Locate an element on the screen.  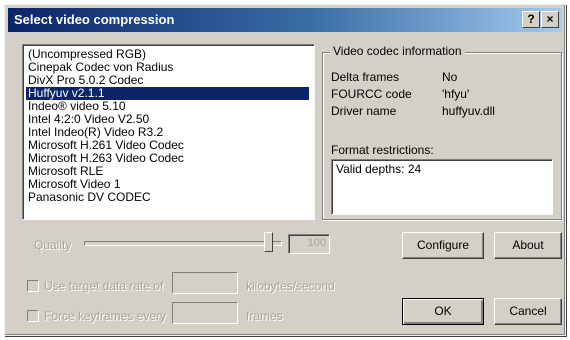
configure-button: Configure is located at coordinates (443, 245).